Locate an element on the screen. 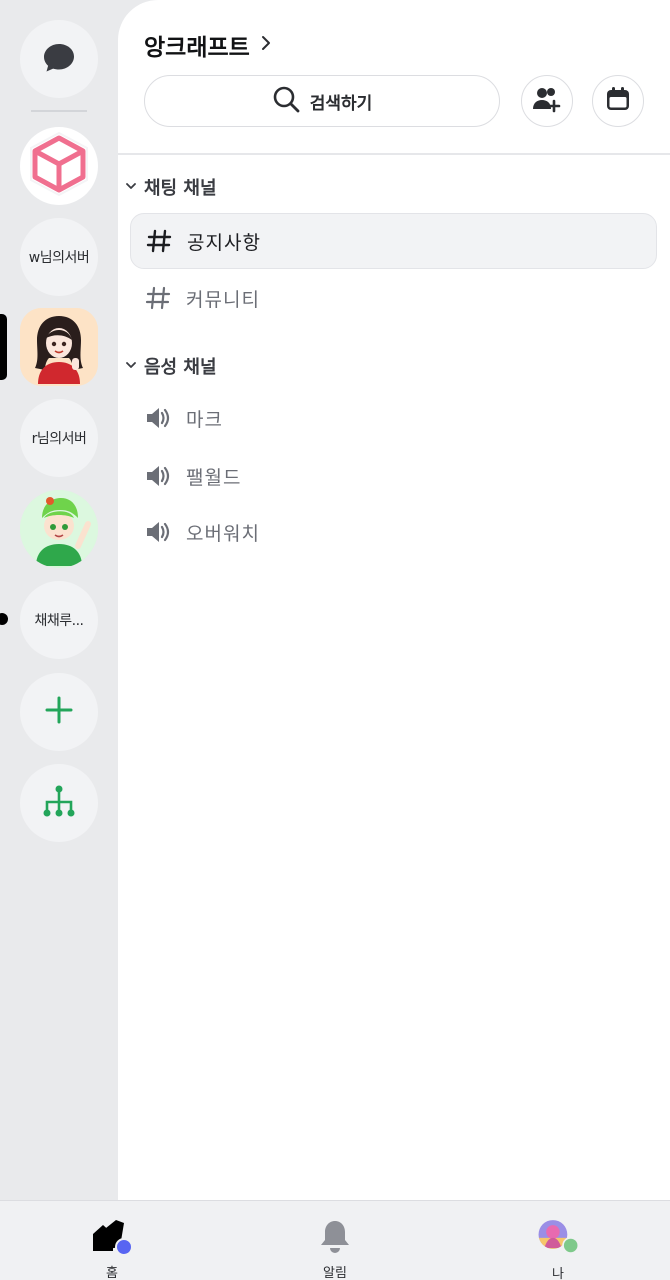 The height and width of the screenshot is (1280, 670). direct-messages-button is located at coordinates (59, 59).